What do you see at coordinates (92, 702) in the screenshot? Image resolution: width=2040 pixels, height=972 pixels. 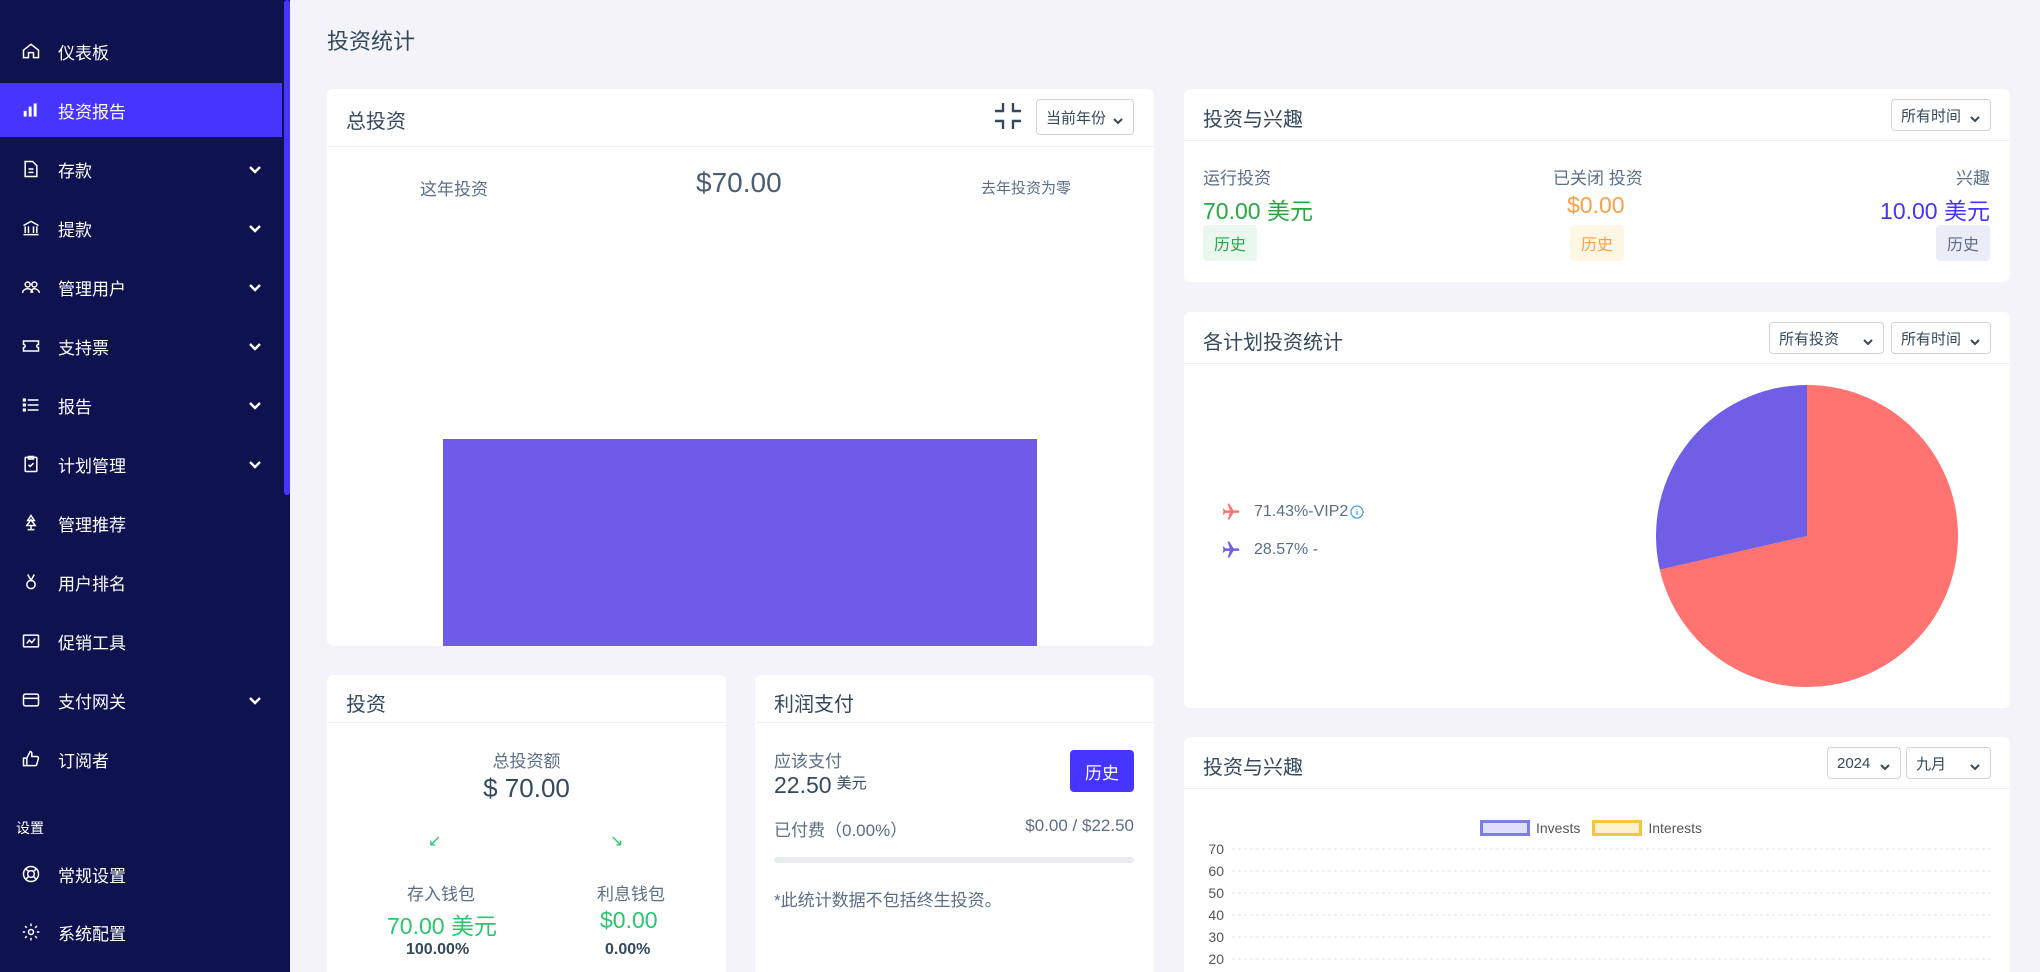 I see `sidebar-item-label: 支付网关` at bounding box center [92, 702].